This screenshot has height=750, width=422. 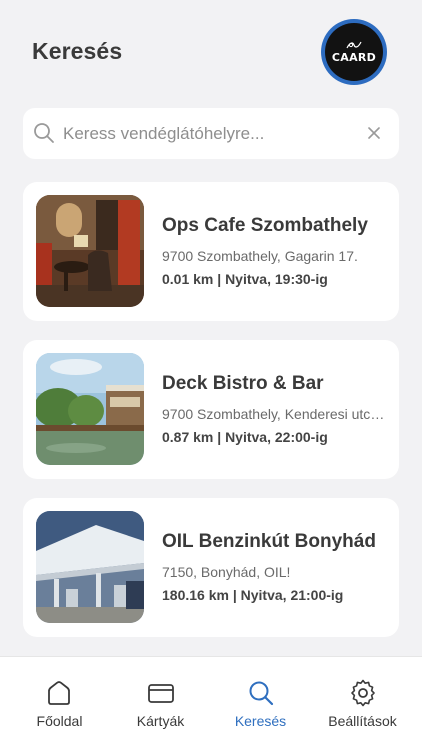 I want to click on logo-badge: CAARD, so click(x=354, y=52).